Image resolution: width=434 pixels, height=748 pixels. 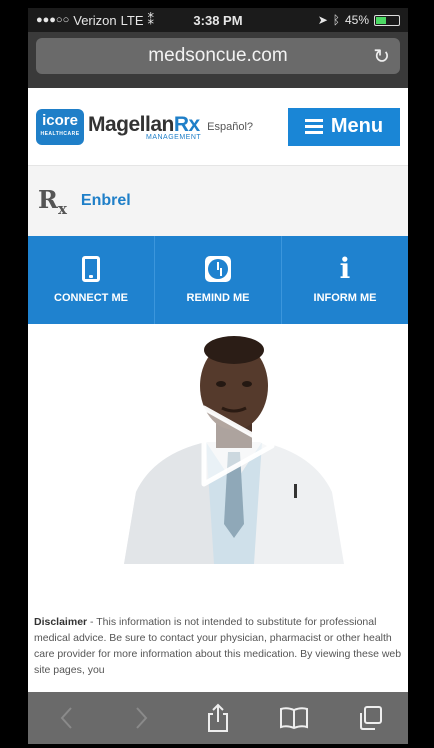 What do you see at coordinates (357, 126) in the screenshot?
I see `menu-label: Menu` at bounding box center [357, 126].